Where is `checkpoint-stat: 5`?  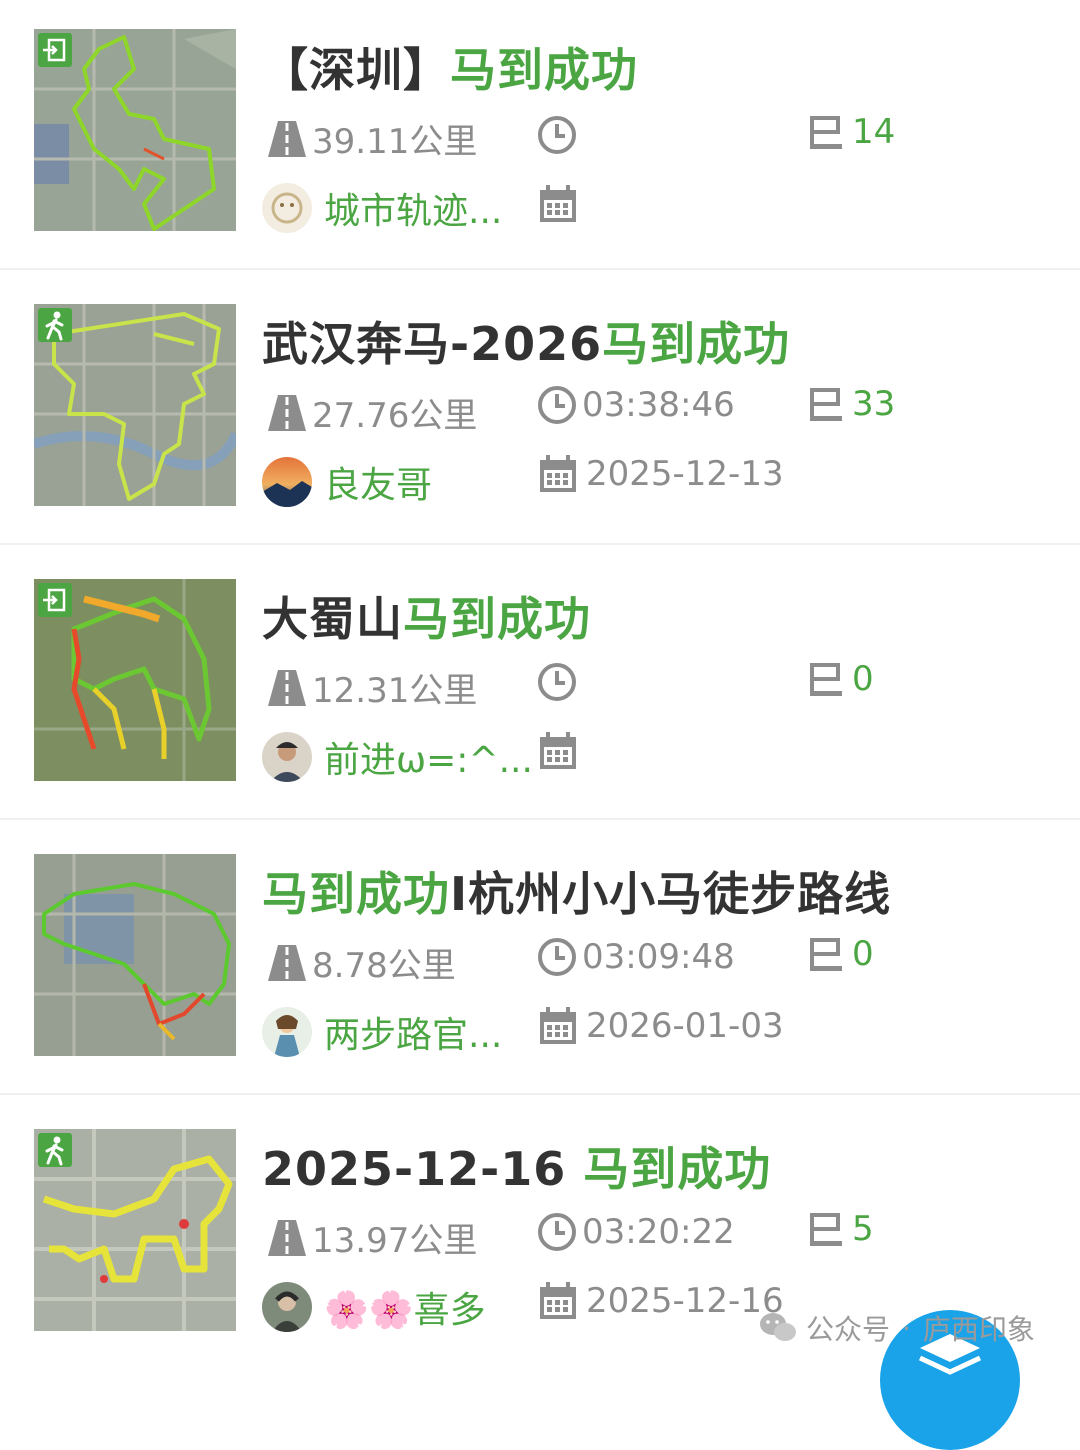 checkpoint-stat: 5 is located at coordinates (840, 1229).